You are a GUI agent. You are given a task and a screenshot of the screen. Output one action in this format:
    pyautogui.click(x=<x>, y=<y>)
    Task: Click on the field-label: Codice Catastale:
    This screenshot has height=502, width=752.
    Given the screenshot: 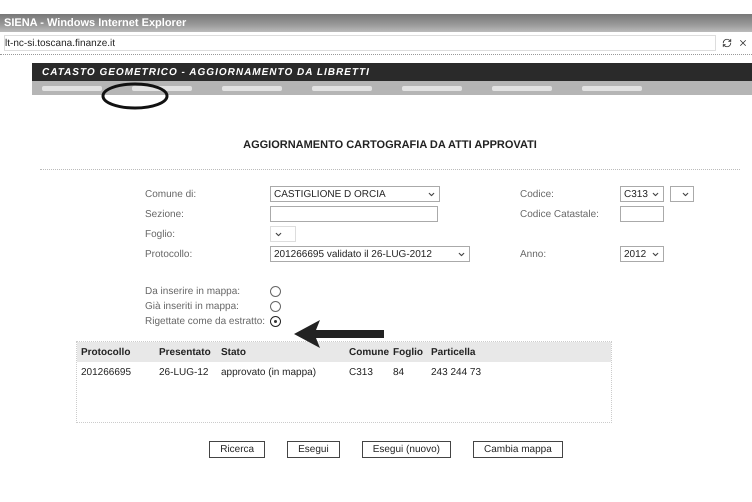 What is the action you would take?
    pyautogui.click(x=560, y=214)
    